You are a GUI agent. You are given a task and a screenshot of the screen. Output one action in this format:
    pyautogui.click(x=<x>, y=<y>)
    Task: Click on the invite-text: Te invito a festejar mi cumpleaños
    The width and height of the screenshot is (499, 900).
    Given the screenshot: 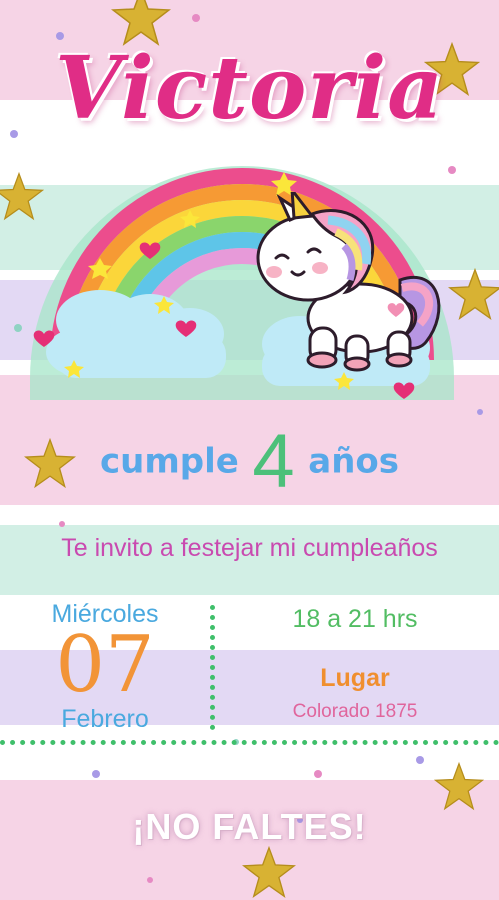 What is the action you would take?
    pyautogui.click(x=249, y=548)
    